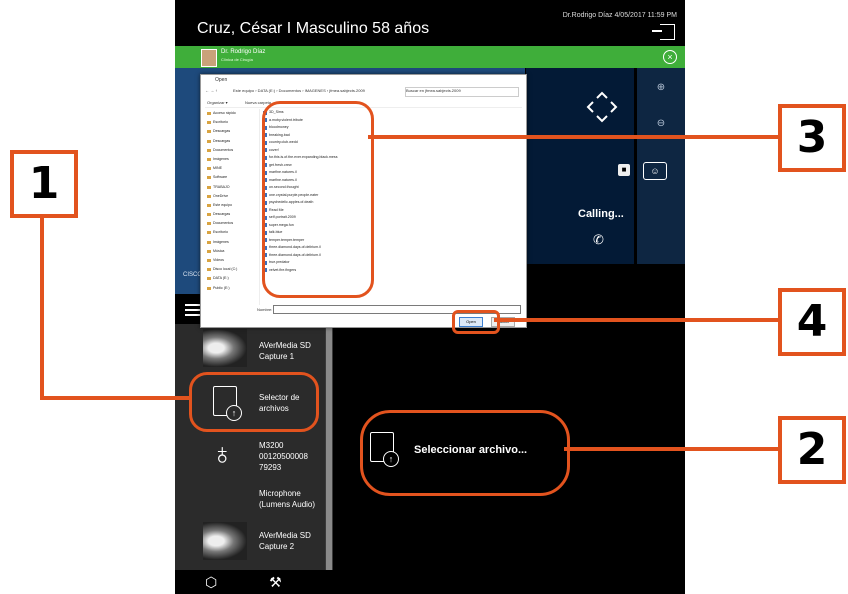 Image resolution: width=848 pixels, height=594 pixels. What do you see at coordinates (285, 351) in the screenshot?
I see `menu-item-label: AVerMedia SD Capture 1` at bounding box center [285, 351].